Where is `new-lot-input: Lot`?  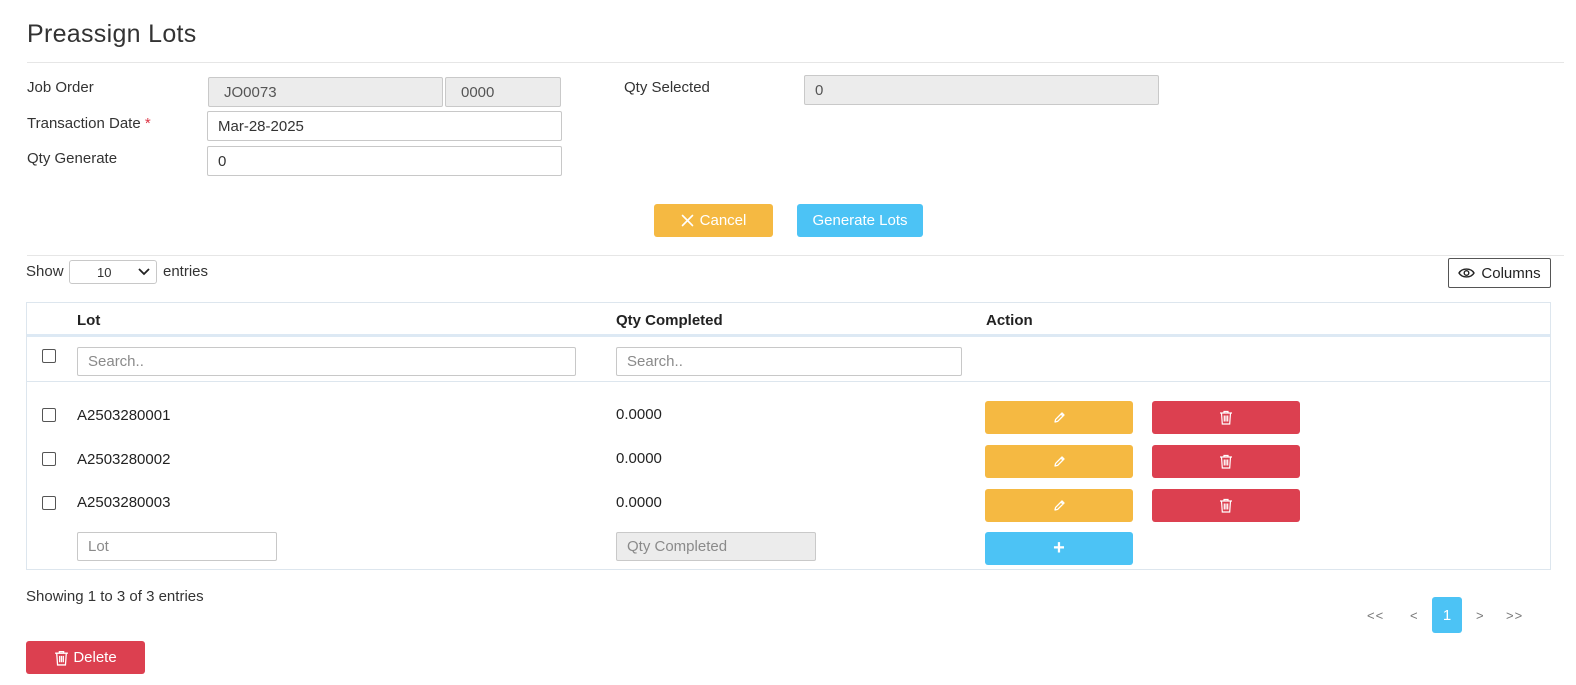
new-lot-input: Lot is located at coordinates (177, 546).